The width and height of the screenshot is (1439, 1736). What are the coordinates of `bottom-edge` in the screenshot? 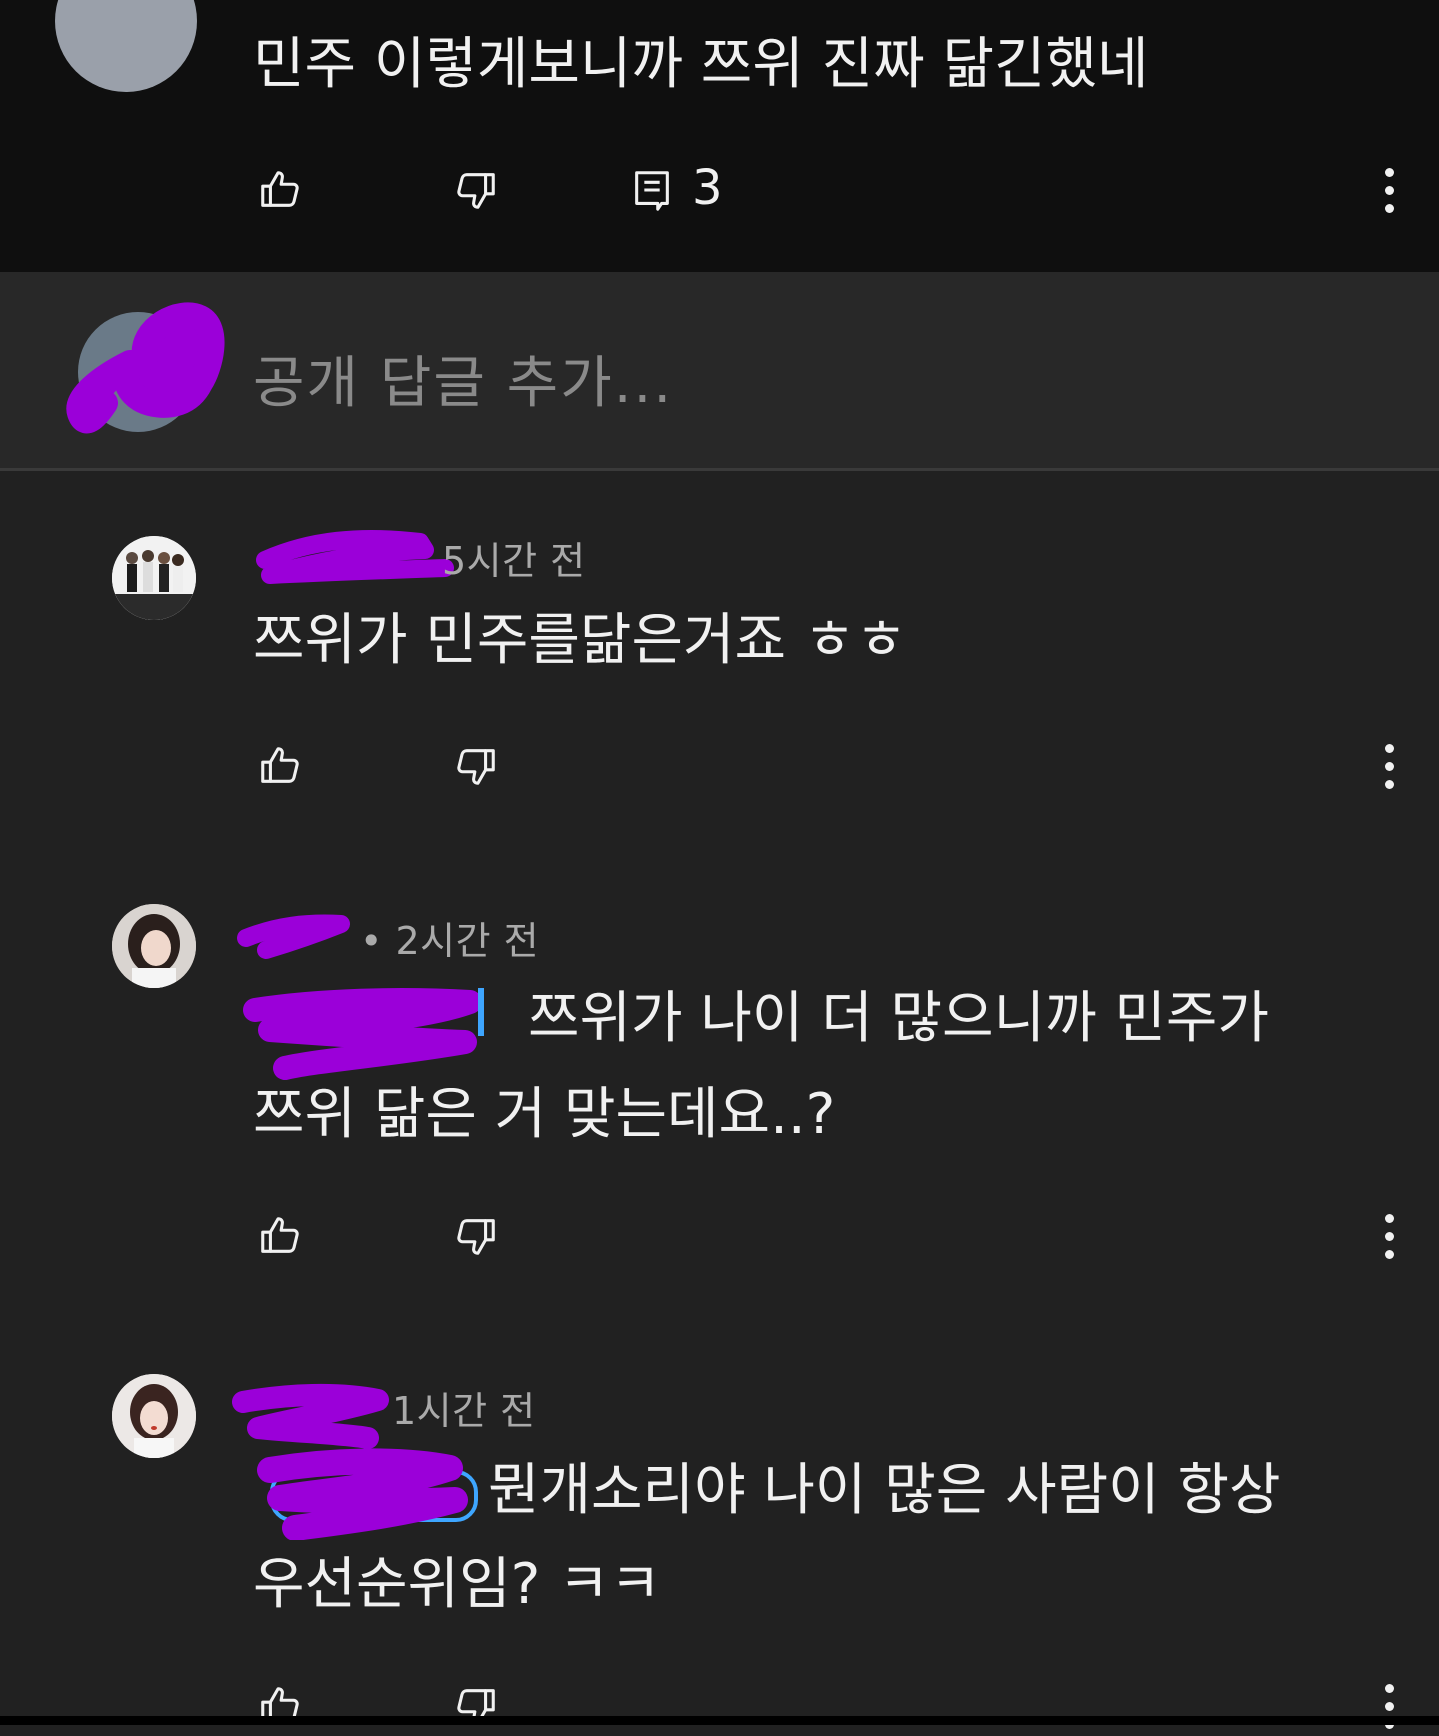 It's located at (719, 1720).